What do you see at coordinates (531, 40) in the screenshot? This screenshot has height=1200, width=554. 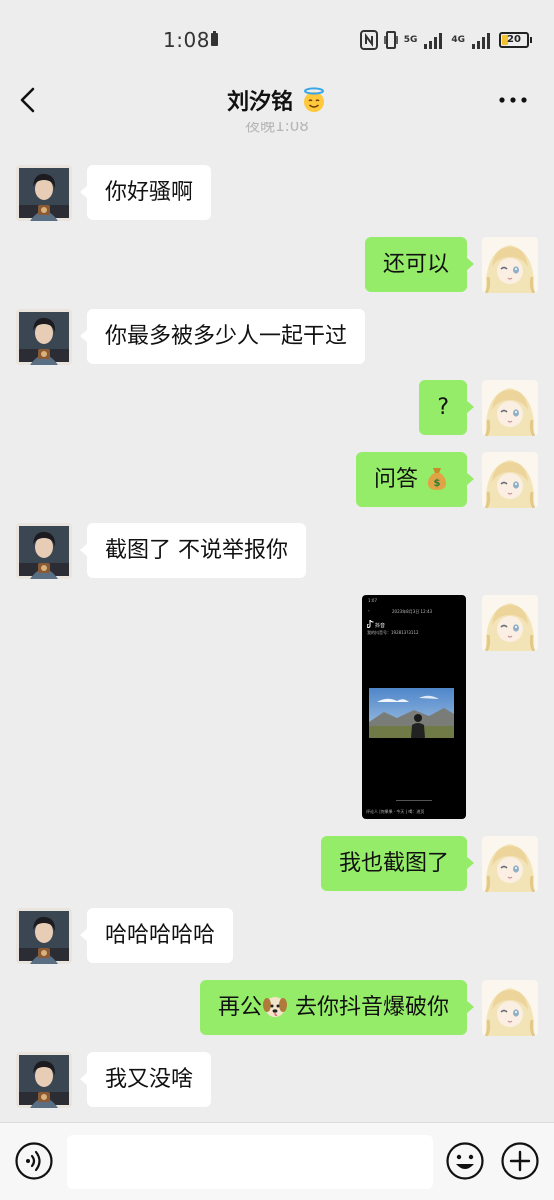 I see `battery-nub` at bounding box center [531, 40].